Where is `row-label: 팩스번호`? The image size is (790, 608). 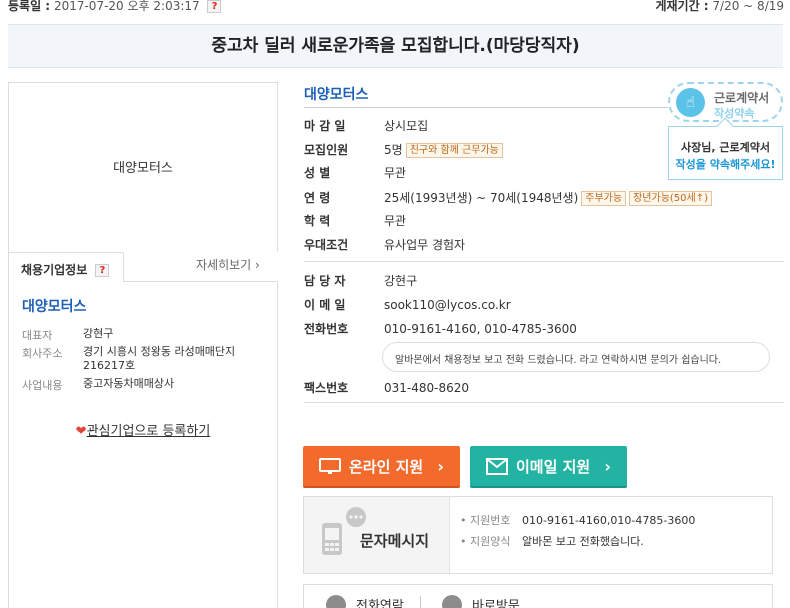
row-label: 팩스번호 is located at coordinates (326, 388).